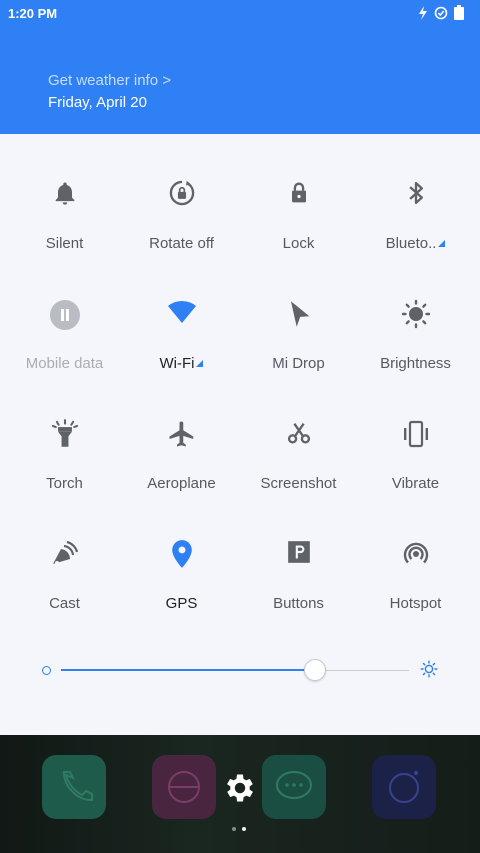 Image resolution: width=480 pixels, height=853 pixels. Describe the element at coordinates (298, 483) in the screenshot. I see `tile-label: Screenshot` at that location.